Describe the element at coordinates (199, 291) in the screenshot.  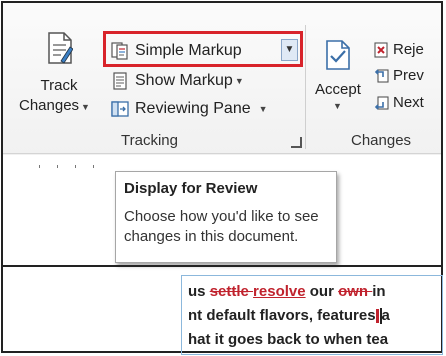
I see `text-run: us` at that location.